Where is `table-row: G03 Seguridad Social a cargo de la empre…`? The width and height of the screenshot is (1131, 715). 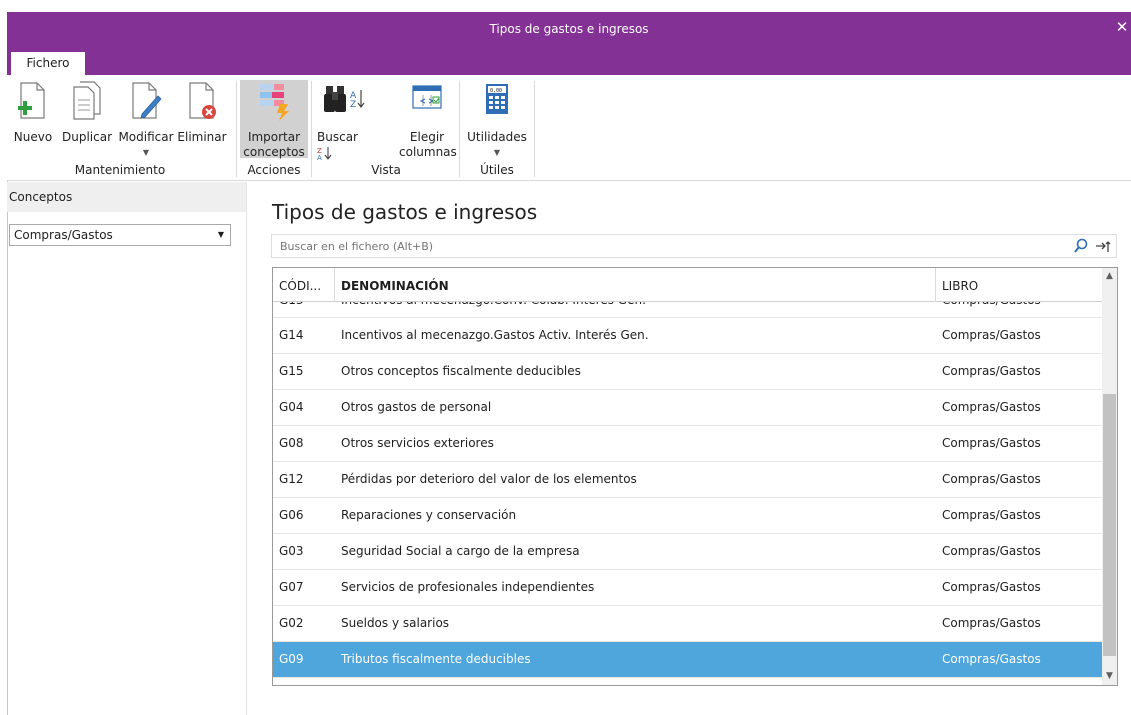
table-row: G03 Seguridad Social a cargo de la empre… is located at coordinates (688, 552).